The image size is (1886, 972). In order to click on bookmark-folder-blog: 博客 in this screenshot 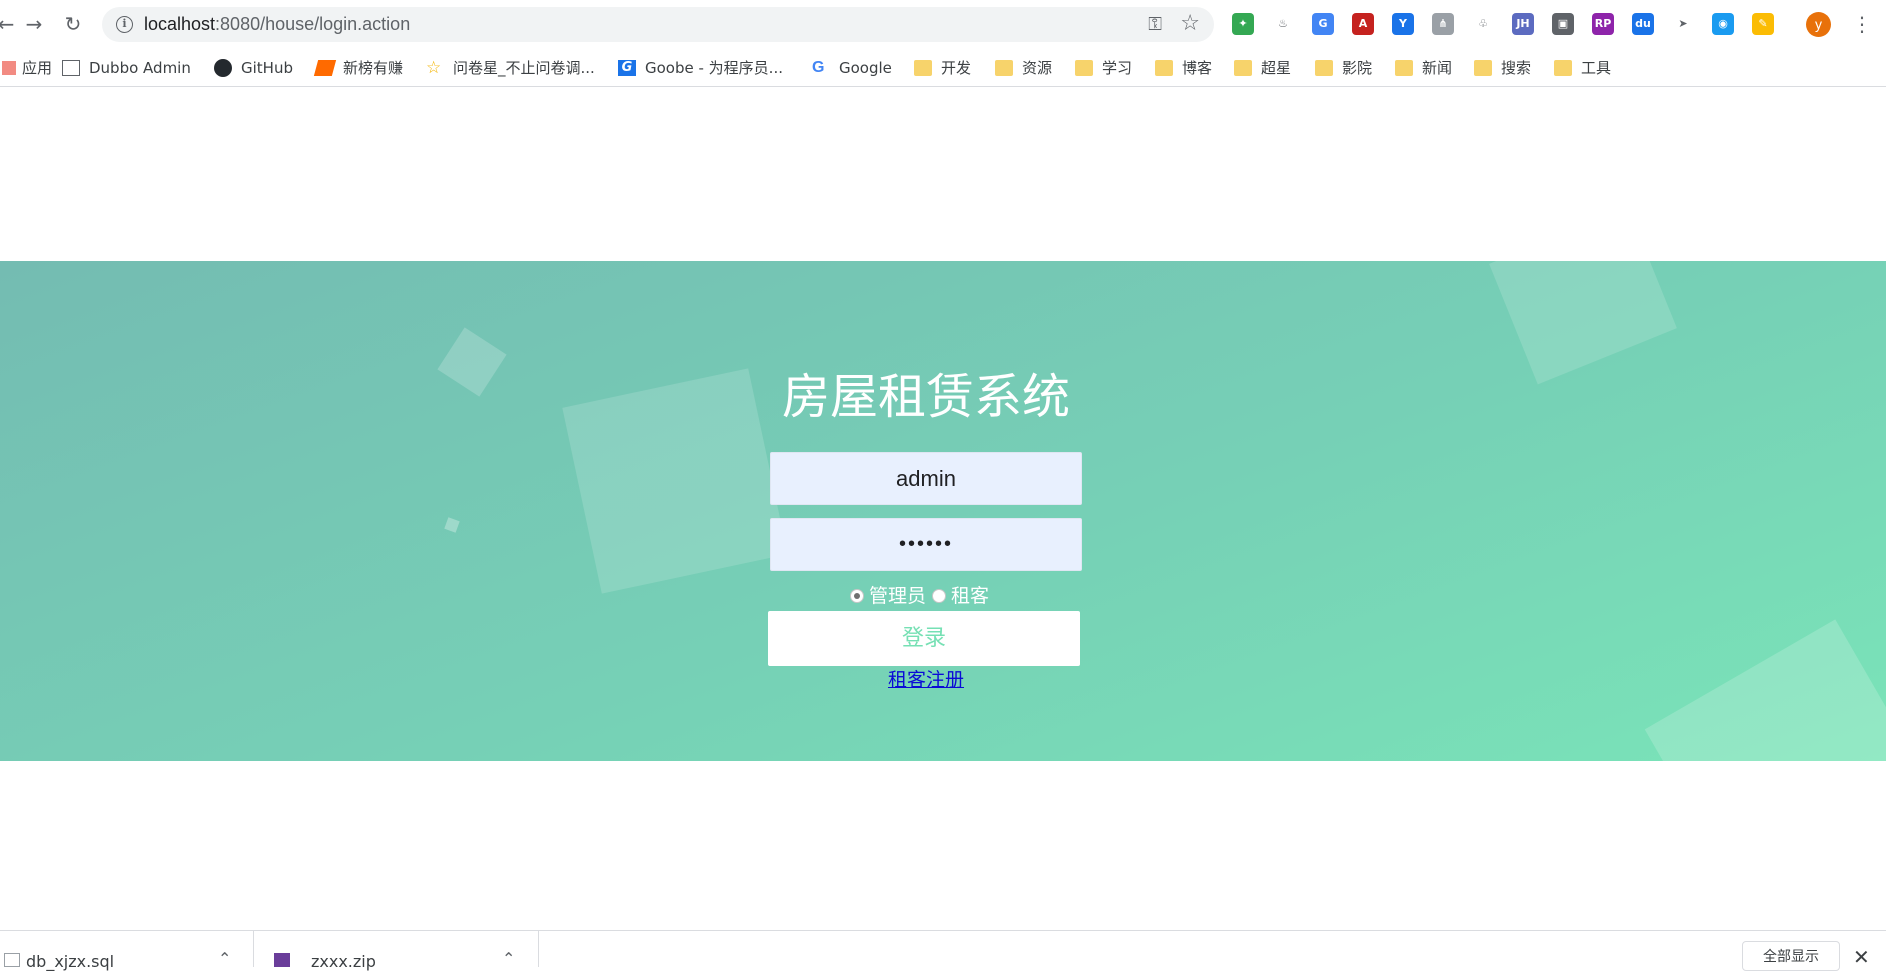, I will do `click(1183, 68)`.